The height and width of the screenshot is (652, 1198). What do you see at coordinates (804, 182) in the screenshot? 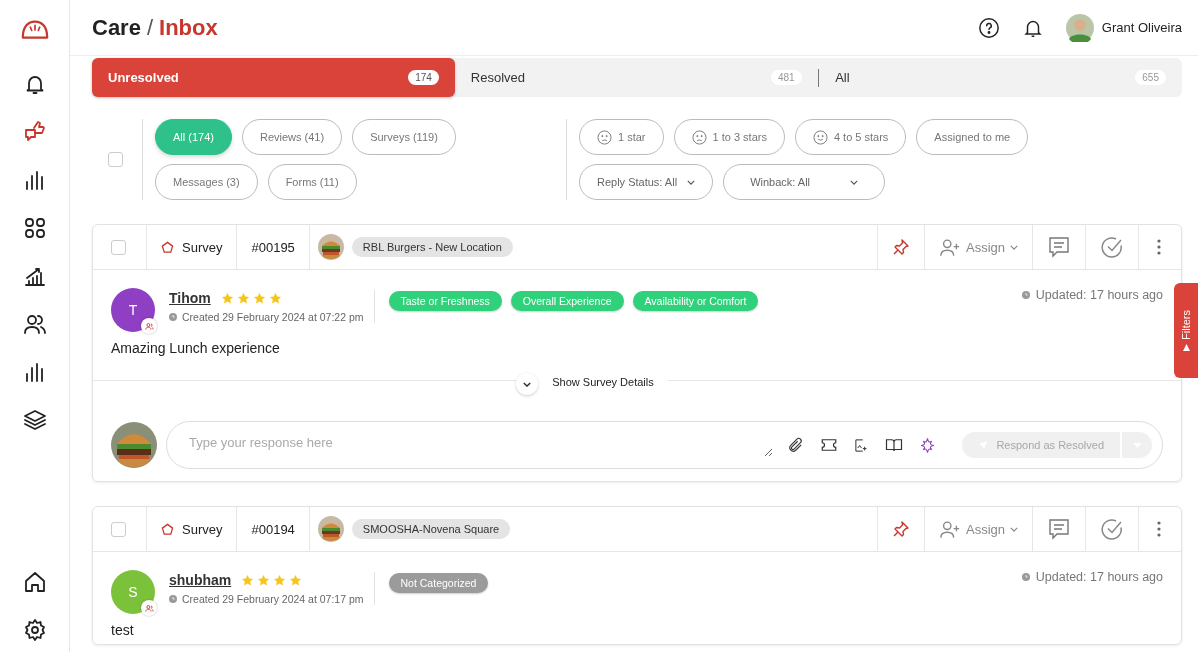
I see `filter-dropdown: Winback: All` at bounding box center [804, 182].